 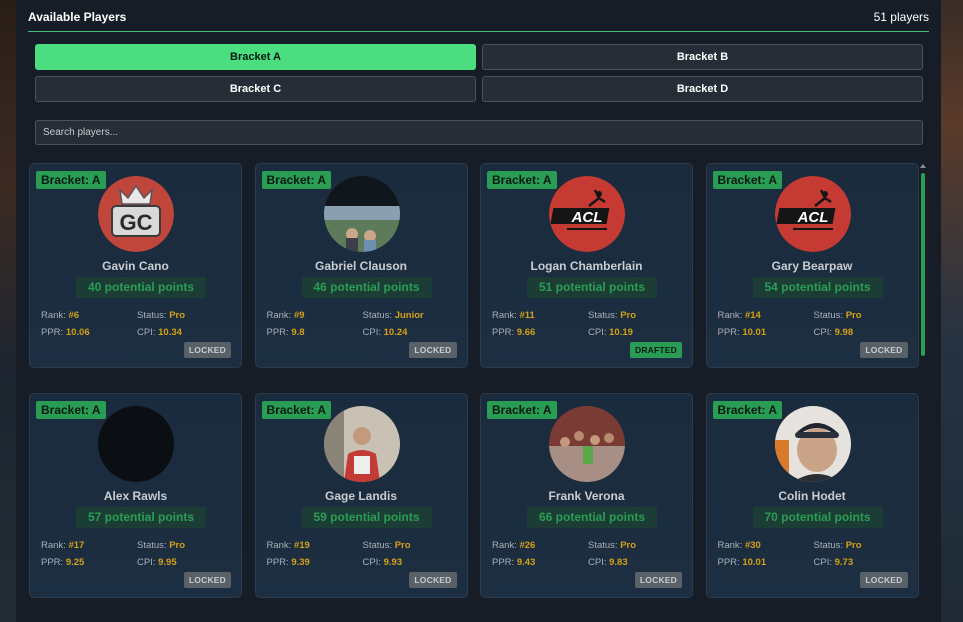 I want to click on player-name: Gary Bearpaw, so click(x=812, y=266).